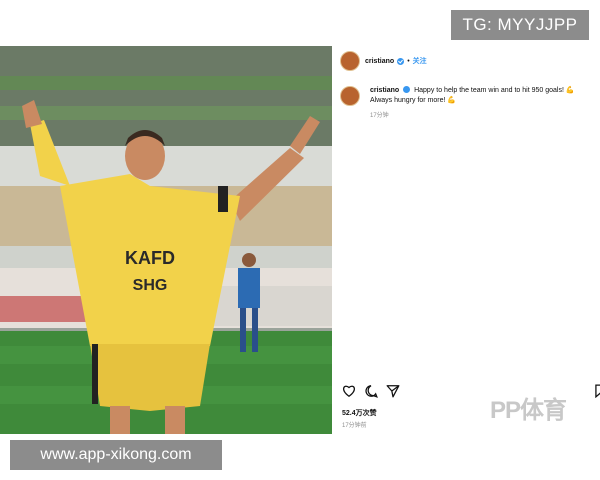 The height and width of the screenshot is (480, 600). Describe the element at coordinates (420, 61) in the screenshot. I see `follow-button: 关注` at that location.